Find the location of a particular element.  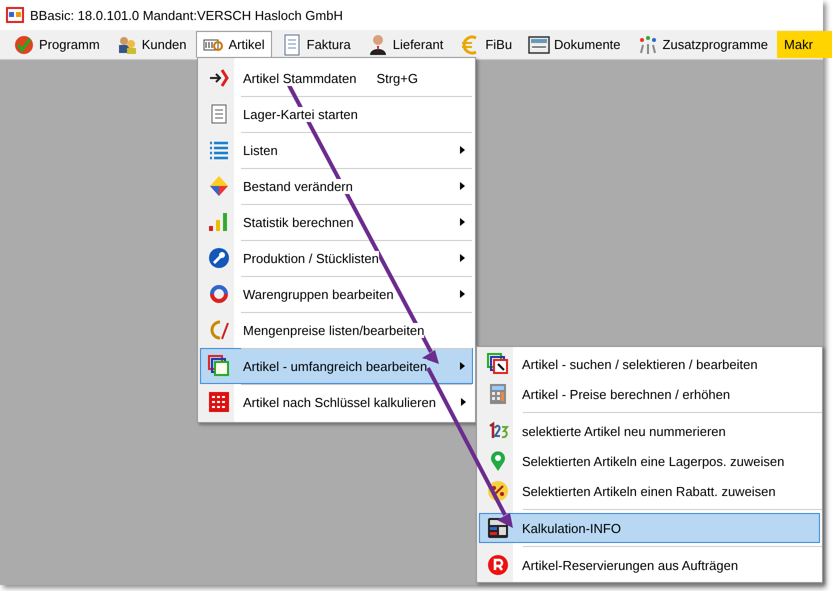

window-title: BBasic: 18.0.101.0 Mandant:VERSCH Hasloch GmbH is located at coordinates (186, 15).